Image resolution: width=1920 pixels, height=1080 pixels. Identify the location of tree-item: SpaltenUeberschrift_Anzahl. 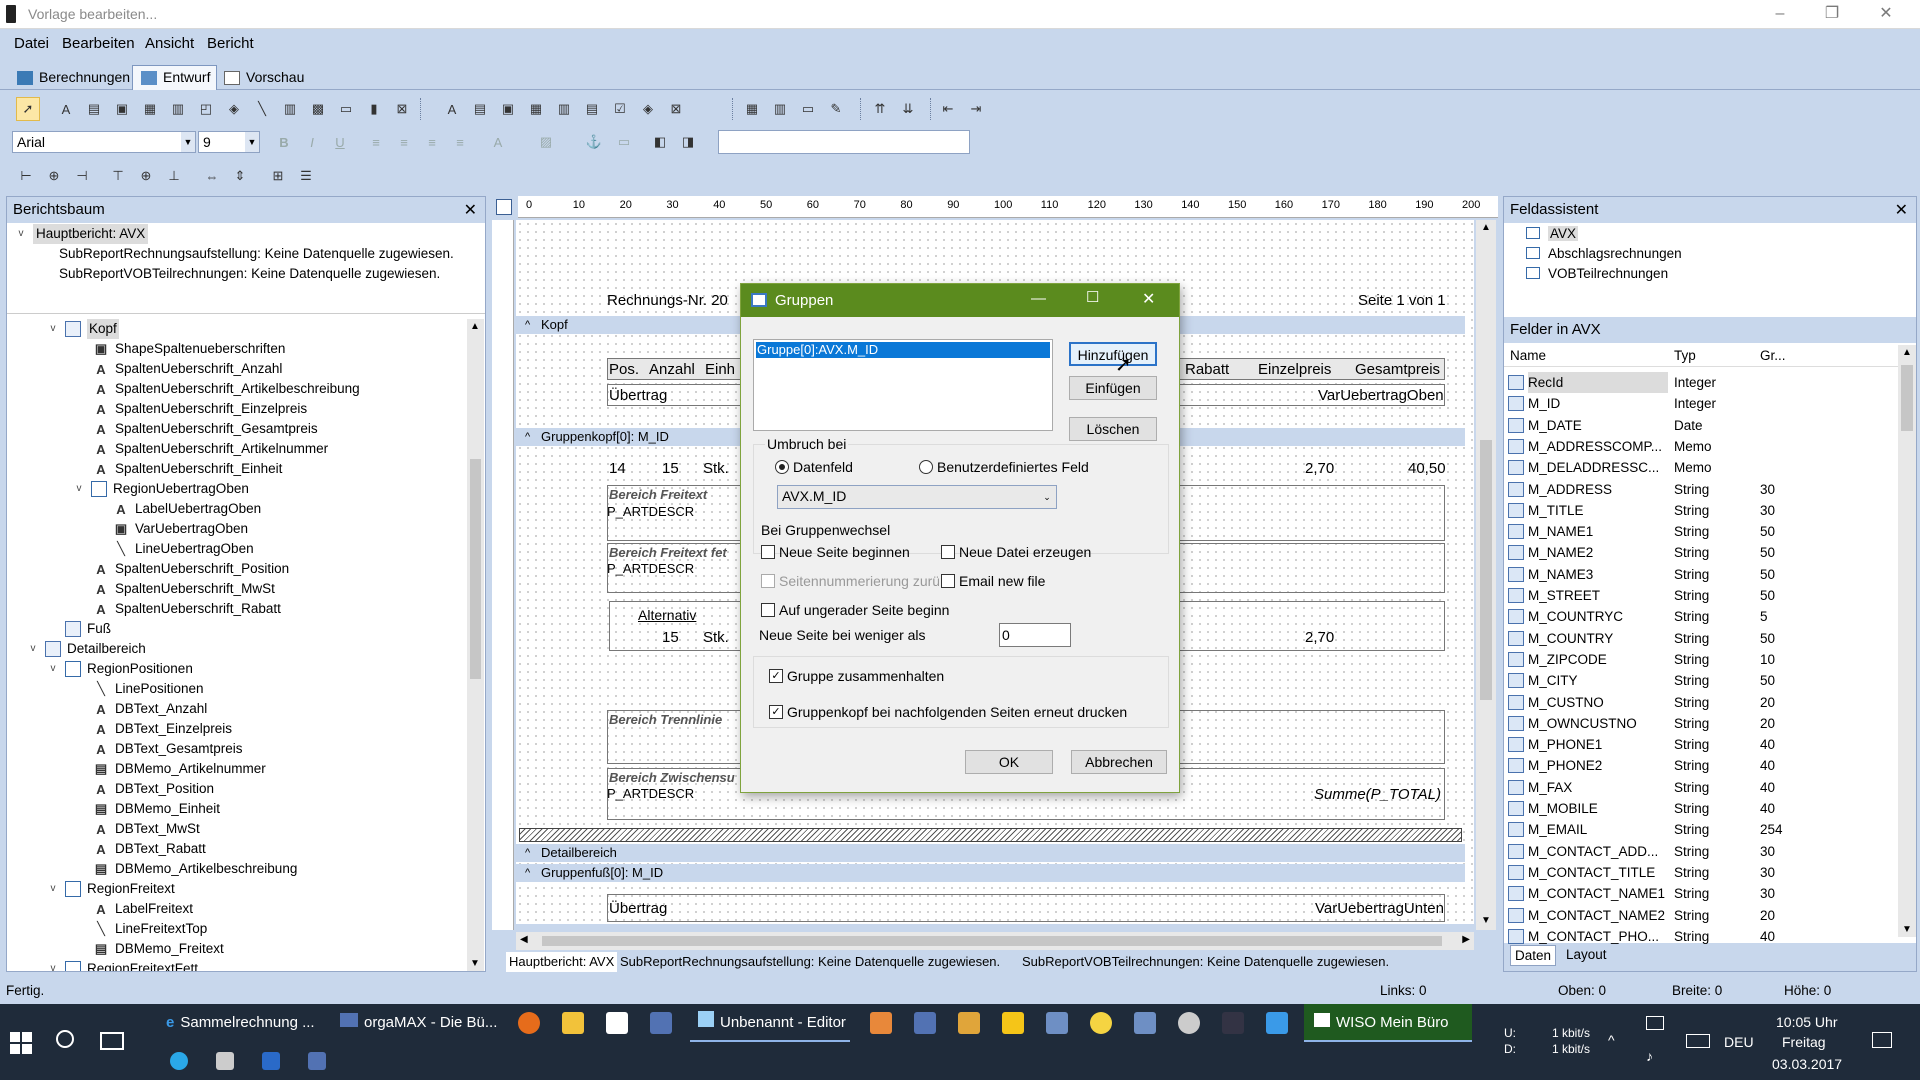
(198, 369).